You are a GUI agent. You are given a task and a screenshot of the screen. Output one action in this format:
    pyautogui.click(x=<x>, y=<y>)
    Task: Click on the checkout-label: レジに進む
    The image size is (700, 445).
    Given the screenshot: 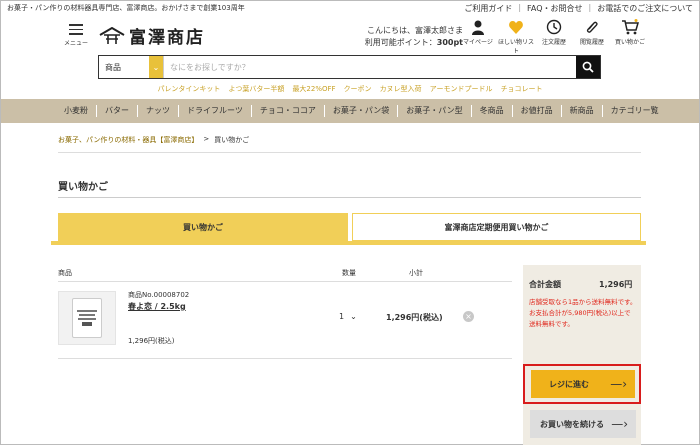 What is the action you would take?
    pyautogui.click(x=569, y=384)
    